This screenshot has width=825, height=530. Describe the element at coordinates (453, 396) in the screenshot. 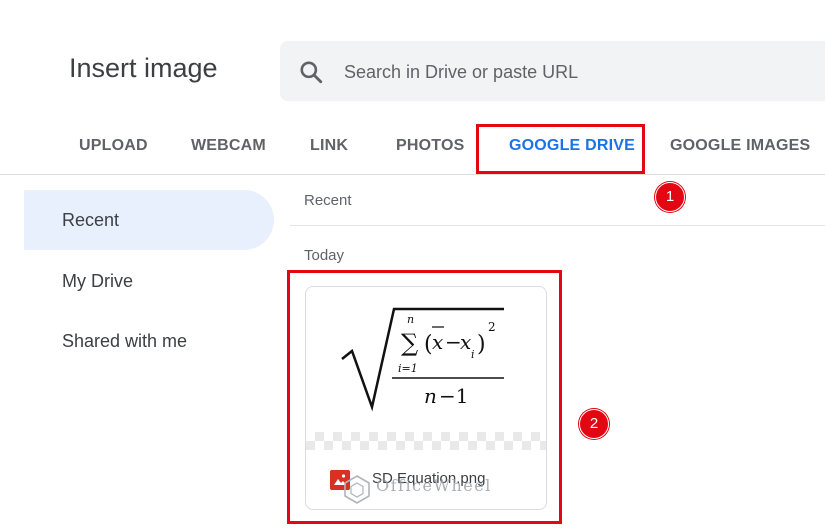

I see `svg-text: −1` at that location.